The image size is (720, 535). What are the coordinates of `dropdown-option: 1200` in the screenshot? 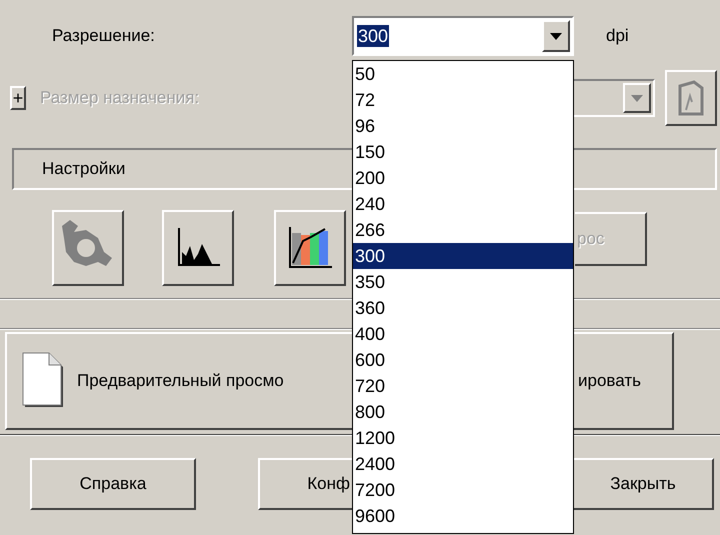 It's located at (463, 438).